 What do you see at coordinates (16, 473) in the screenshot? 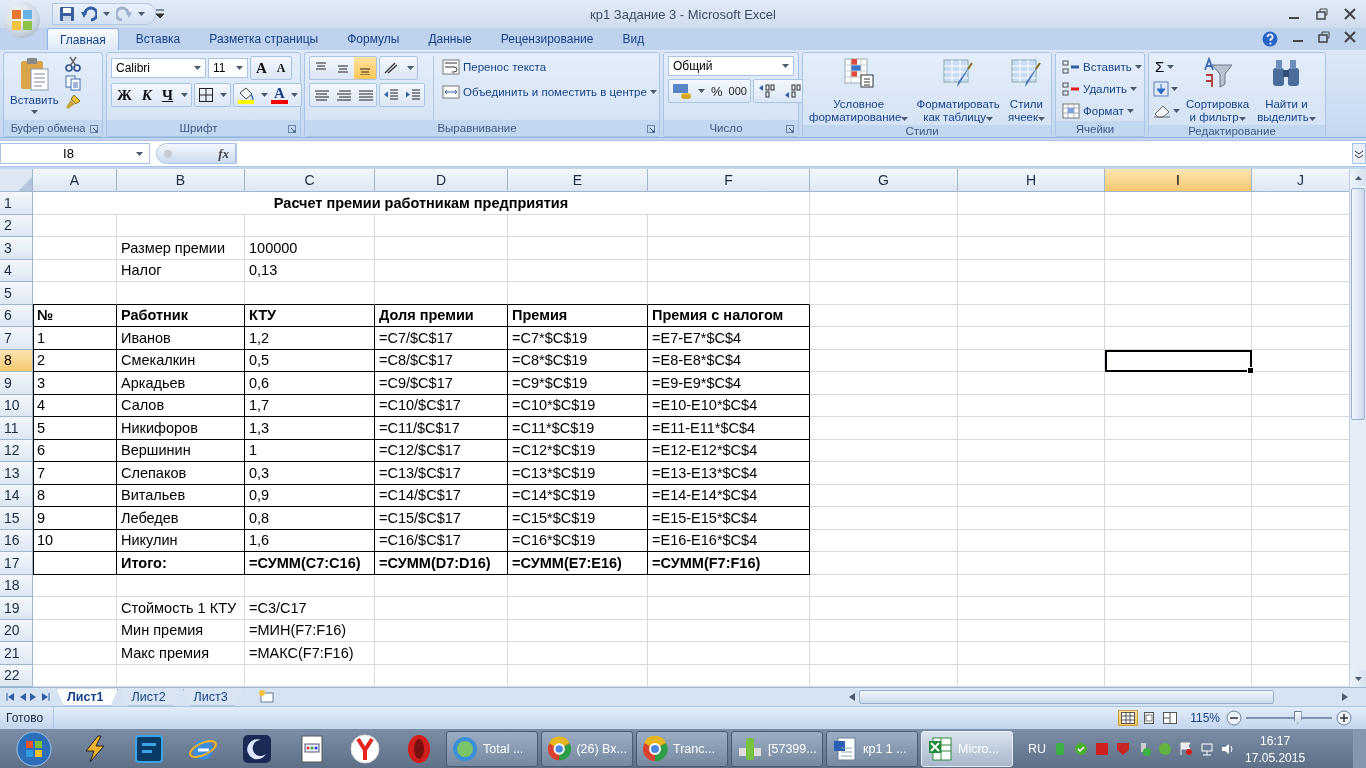
I see `row-header: 13` at bounding box center [16, 473].